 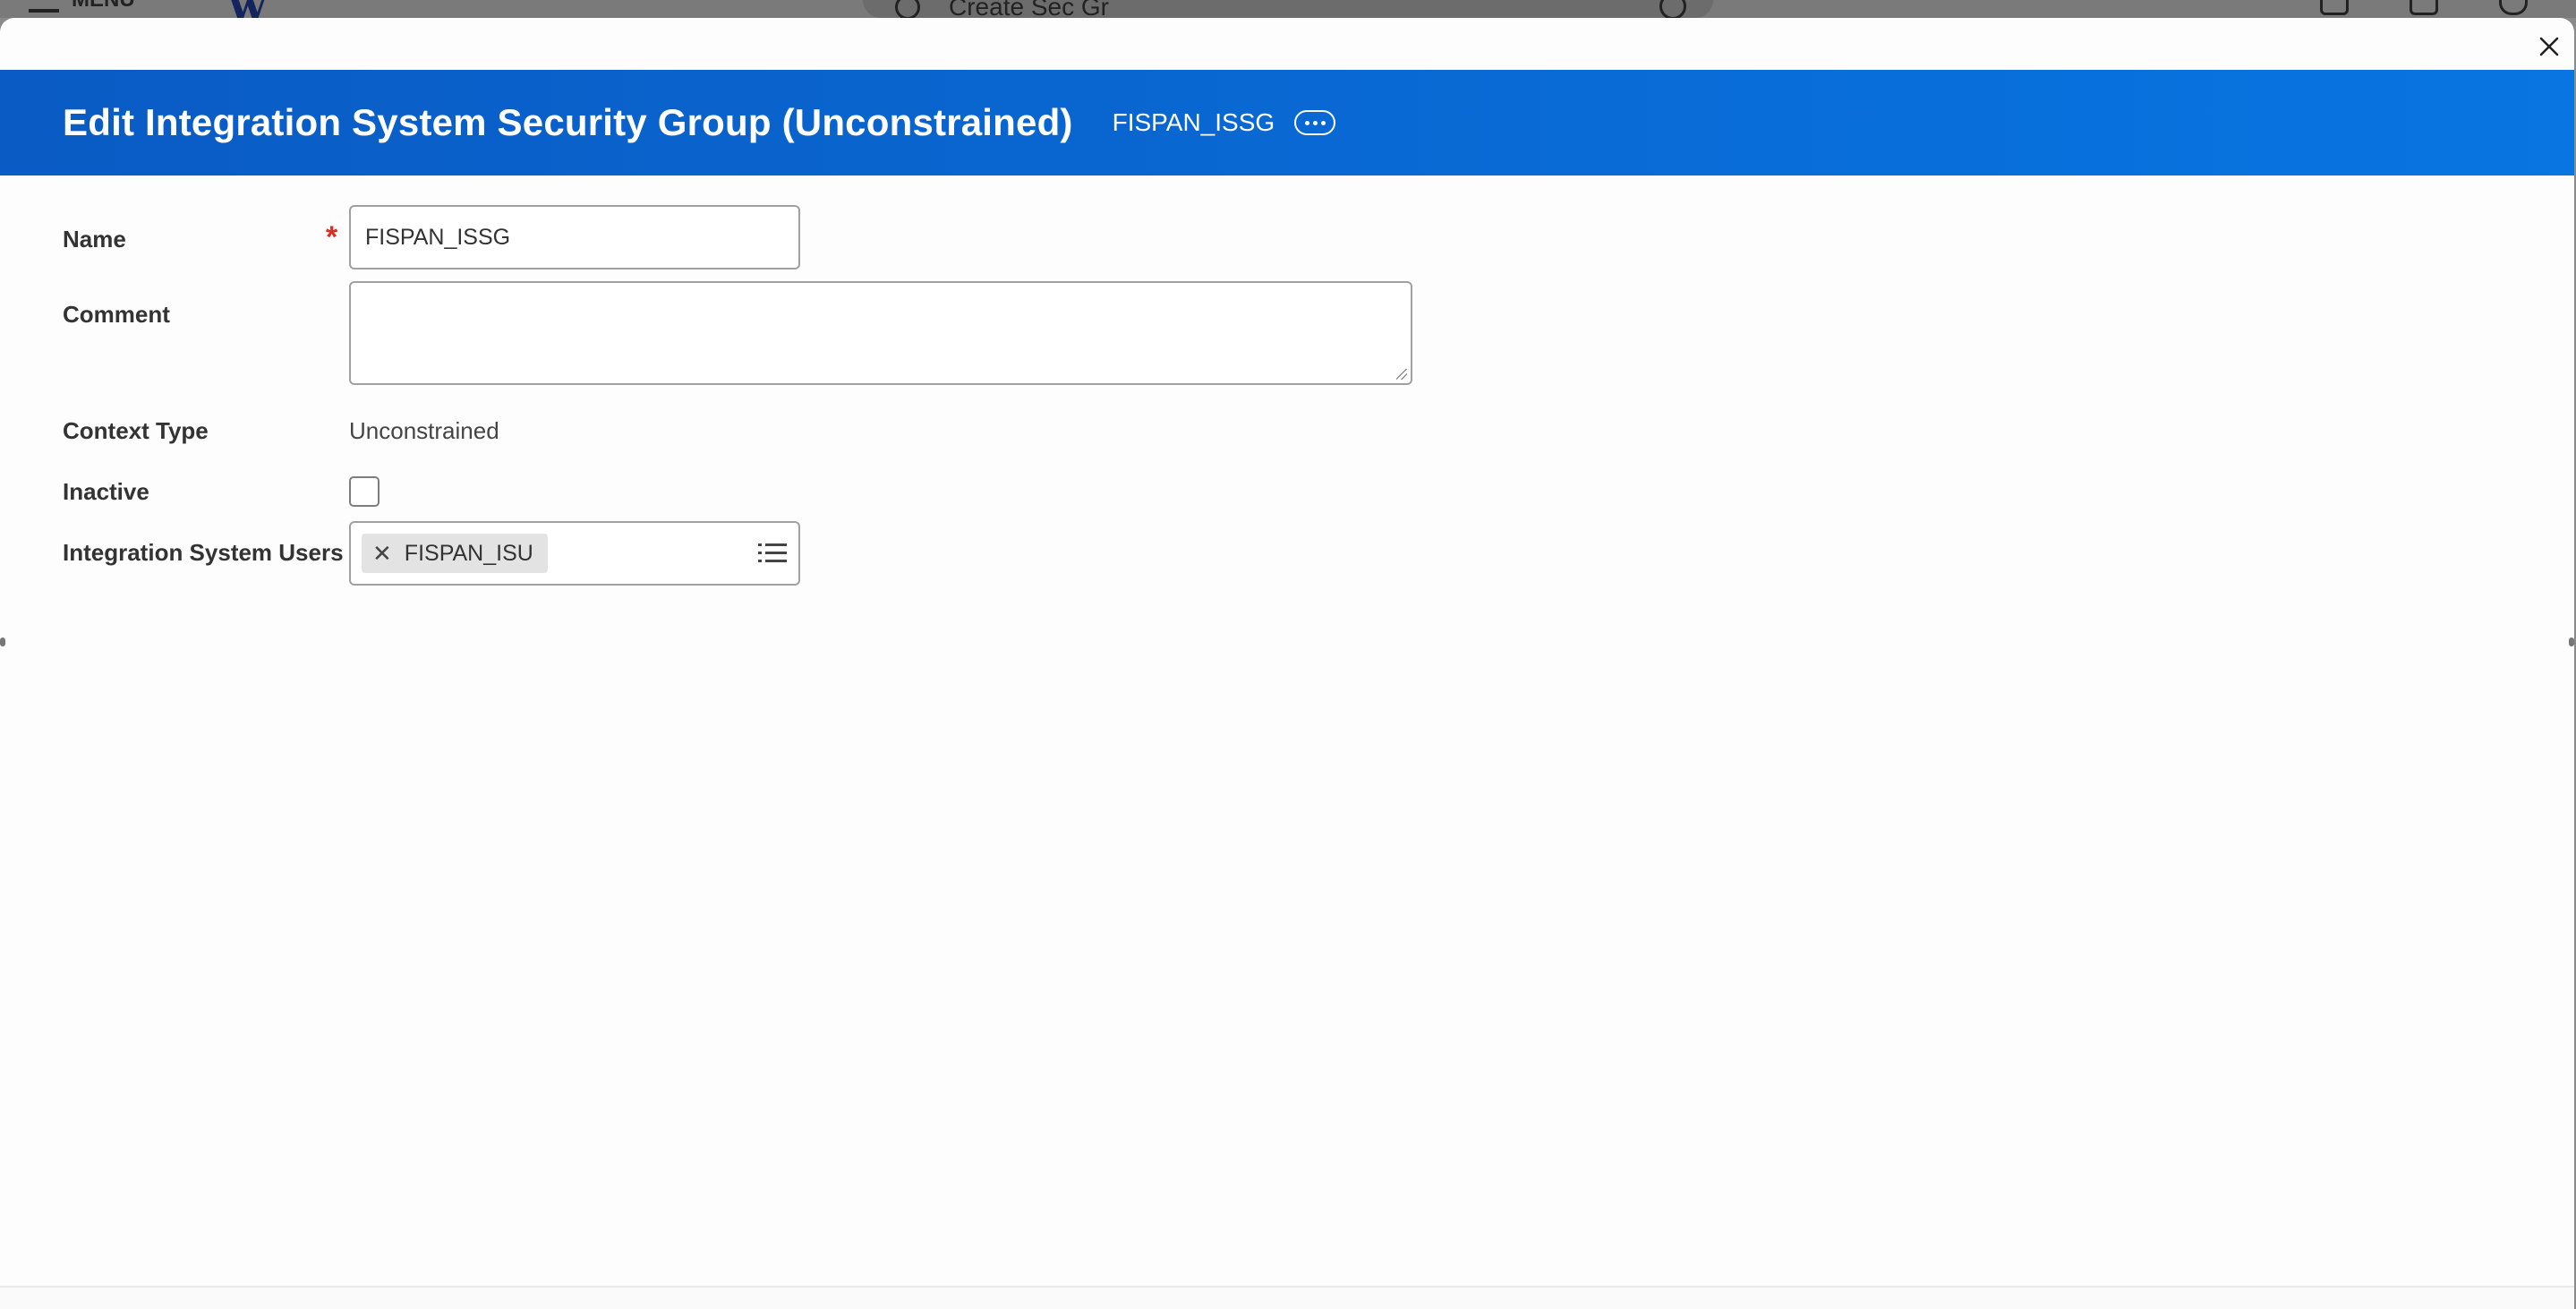 What do you see at coordinates (574, 237) in the screenshot?
I see `name-input: FISPAN_ISSG` at bounding box center [574, 237].